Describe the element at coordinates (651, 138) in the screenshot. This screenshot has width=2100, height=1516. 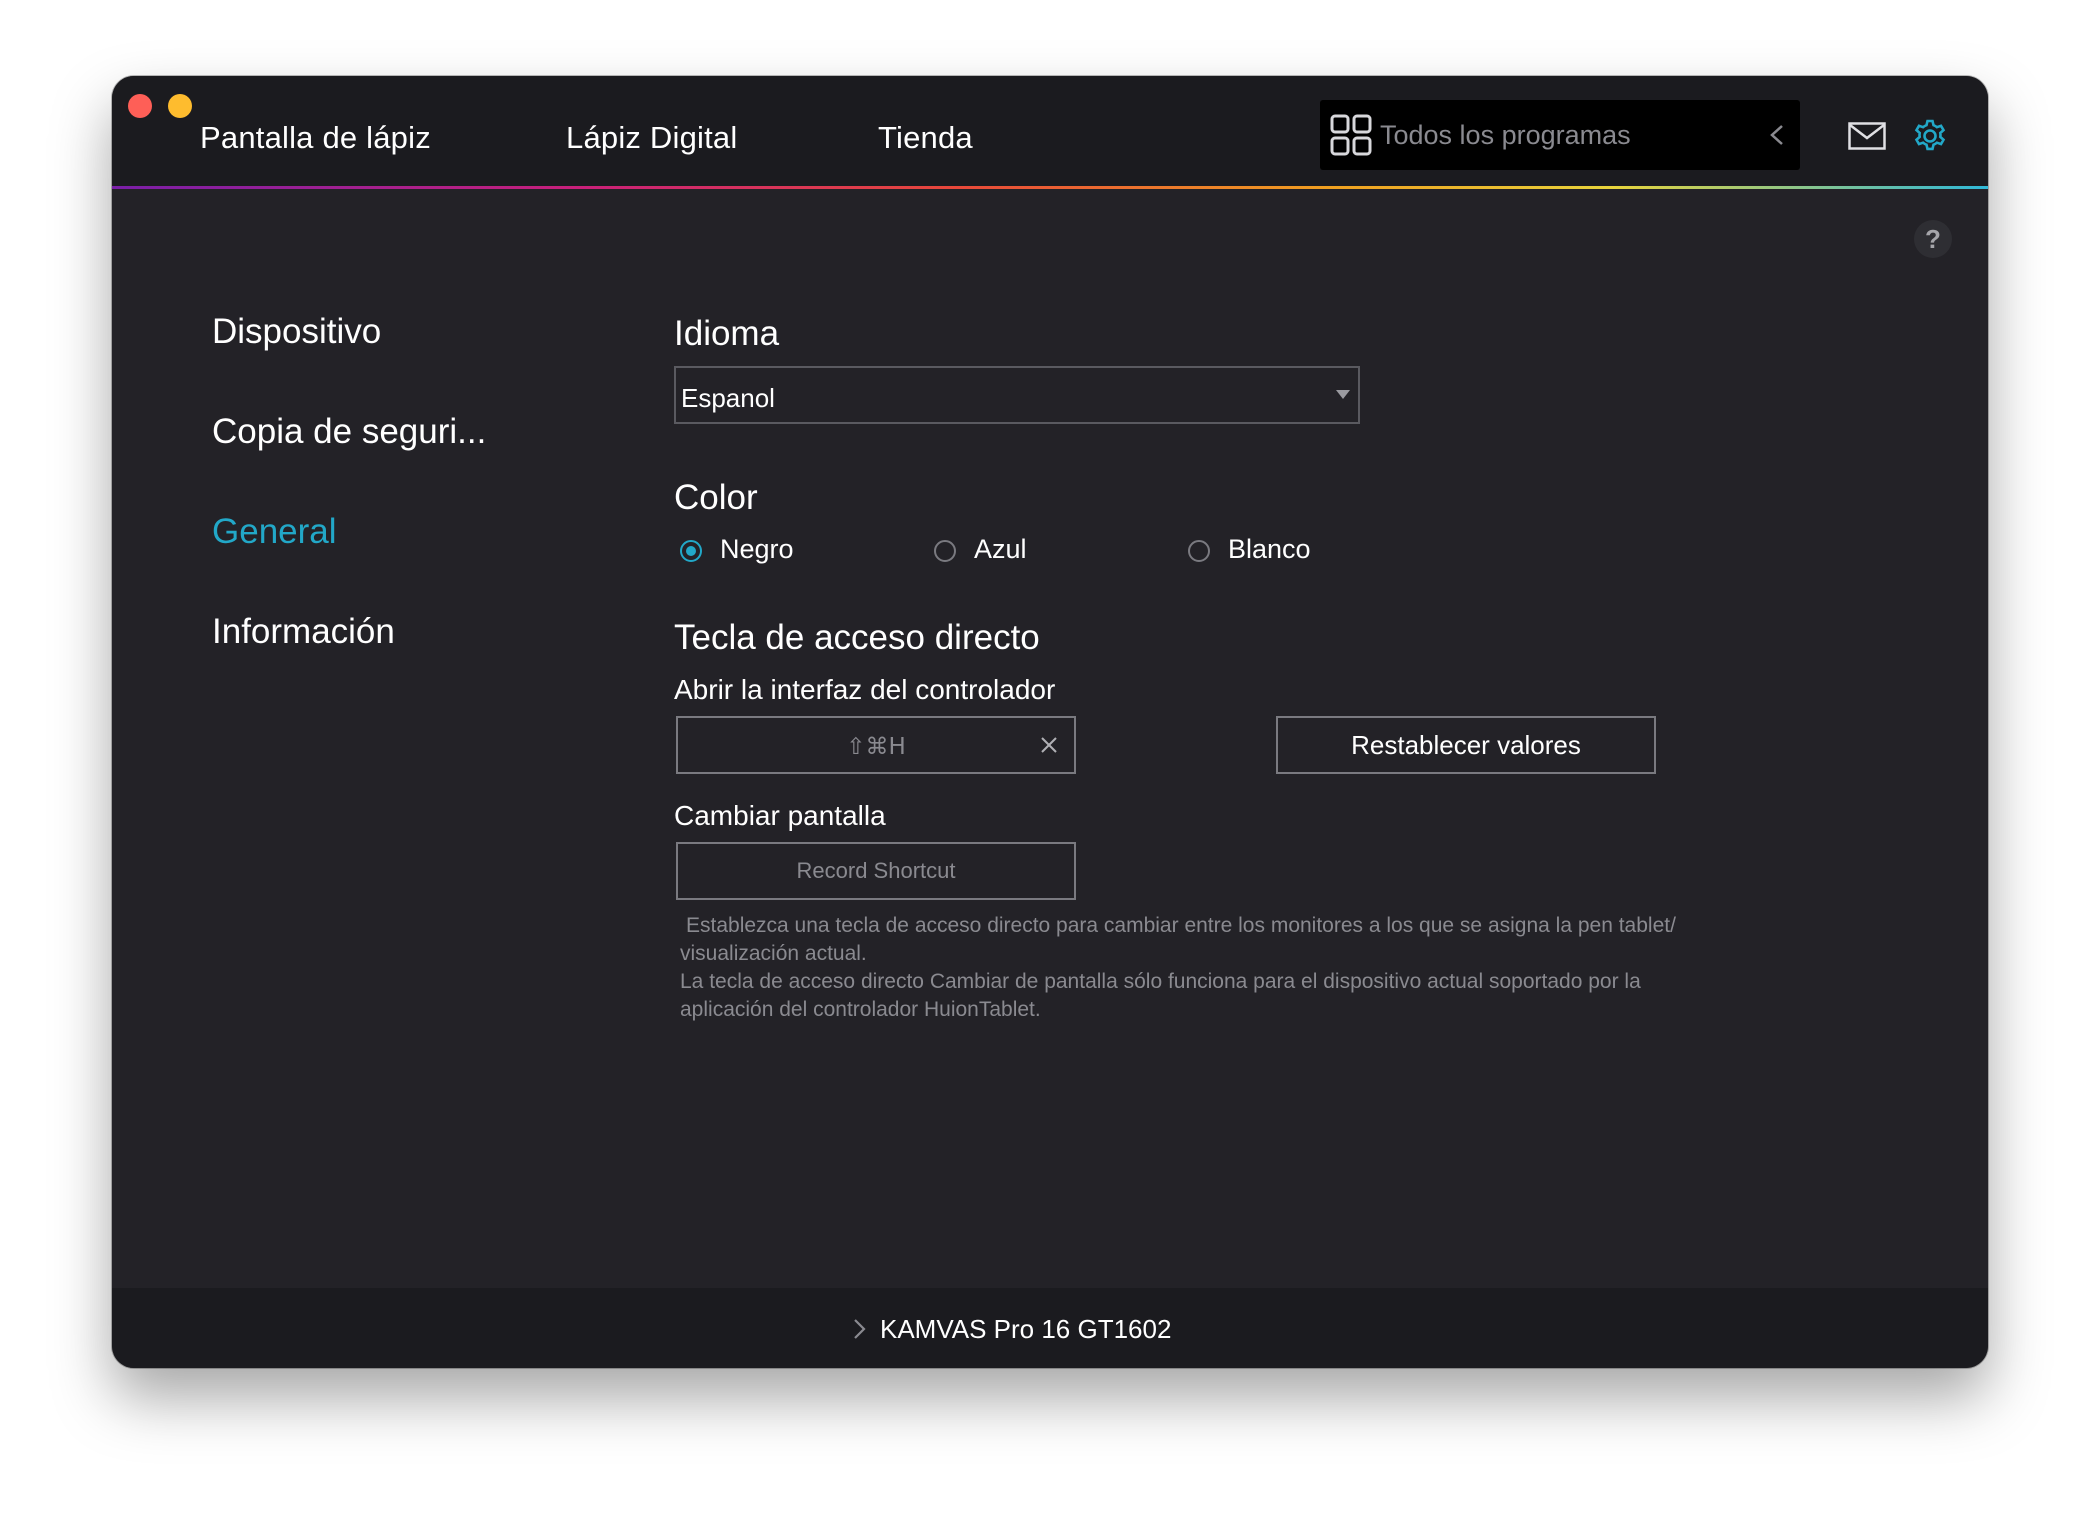
I see `tab-digital-pen: Lápiz Digital` at that location.